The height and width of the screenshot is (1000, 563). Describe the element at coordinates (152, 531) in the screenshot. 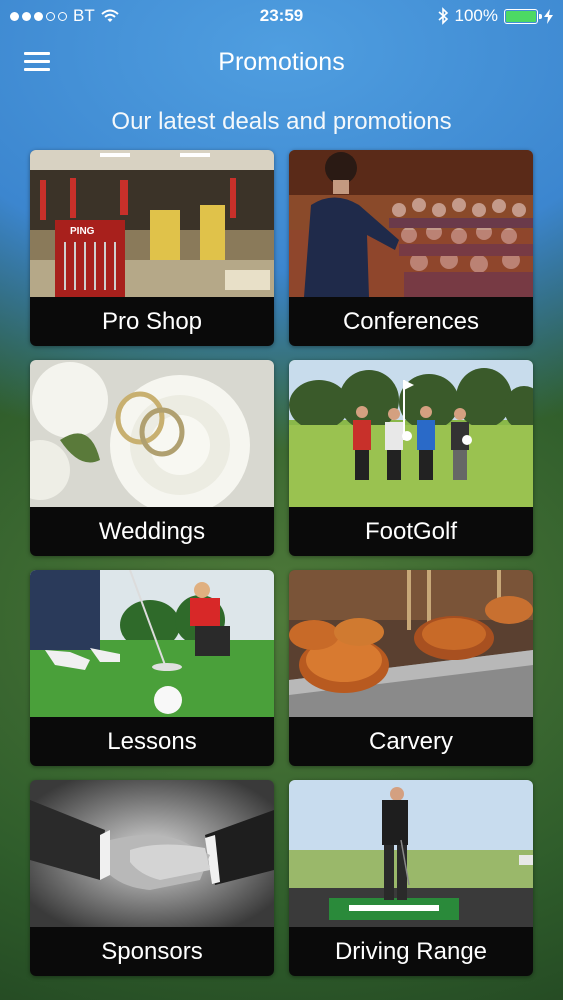

I see `promo-tile-label: Weddings` at that location.